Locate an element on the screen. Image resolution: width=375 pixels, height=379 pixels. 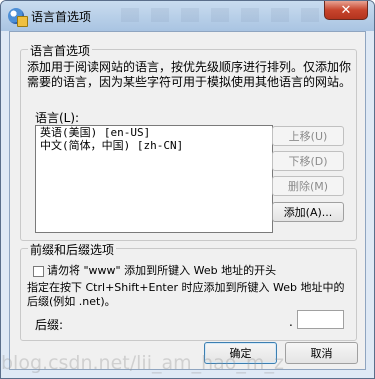
move-down-button: 下移(D) is located at coordinates (308, 161).